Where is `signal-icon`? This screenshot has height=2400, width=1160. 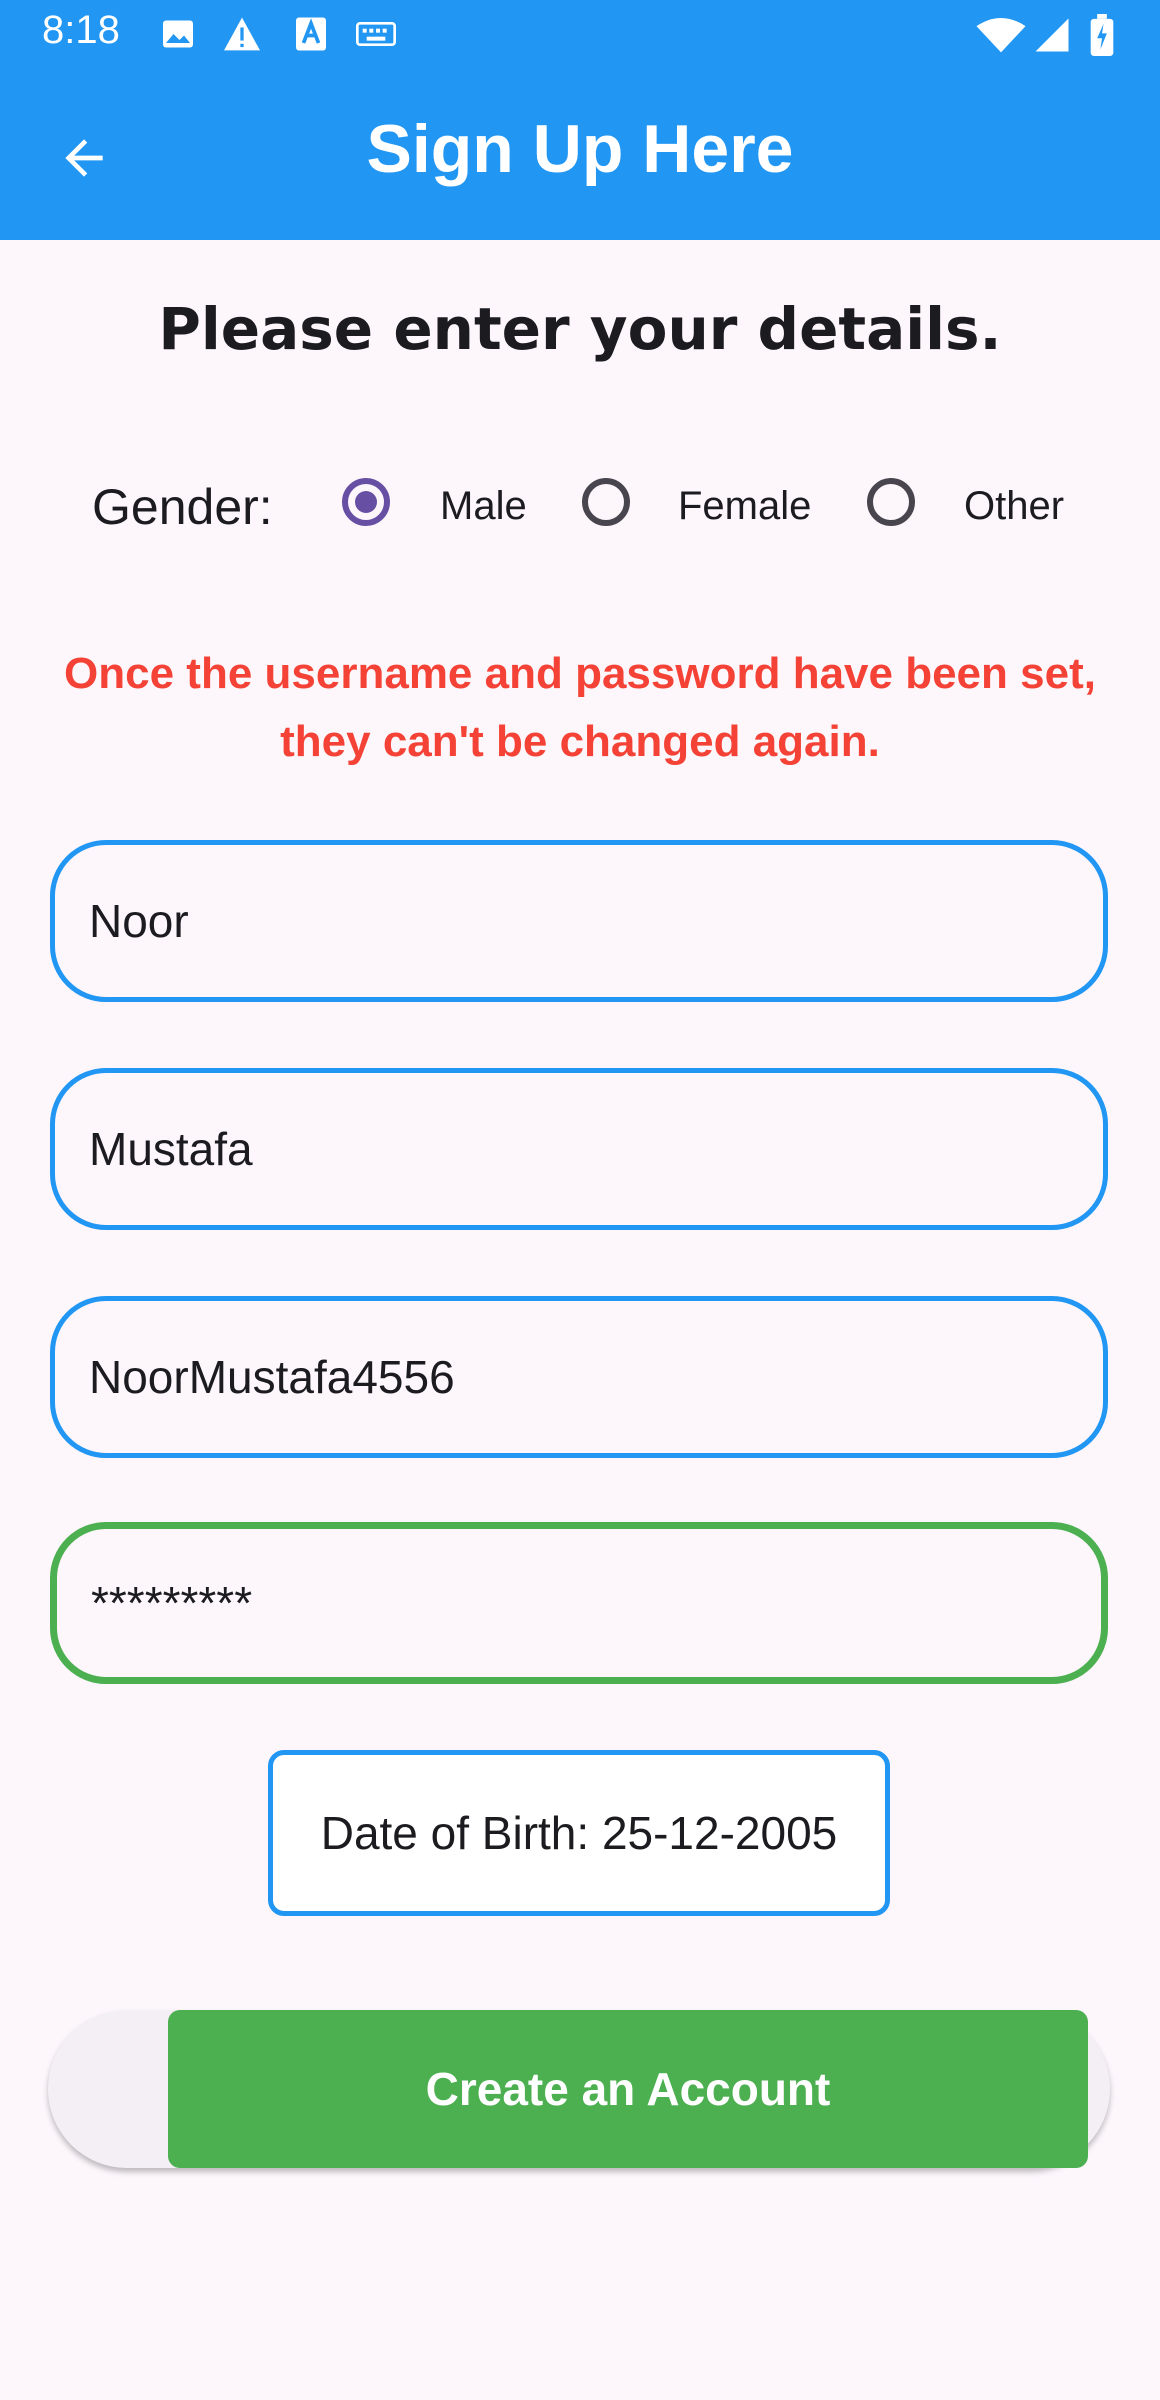
signal-icon is located at coordinates (1052, 37).